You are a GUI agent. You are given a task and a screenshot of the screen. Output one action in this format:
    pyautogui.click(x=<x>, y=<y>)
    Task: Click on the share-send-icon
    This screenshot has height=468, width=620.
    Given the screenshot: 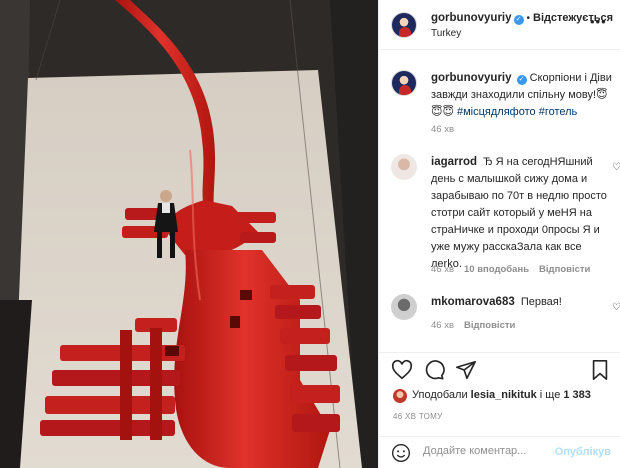 What is the action you would take?
    pyautogui.click(x=466, y=370)
    